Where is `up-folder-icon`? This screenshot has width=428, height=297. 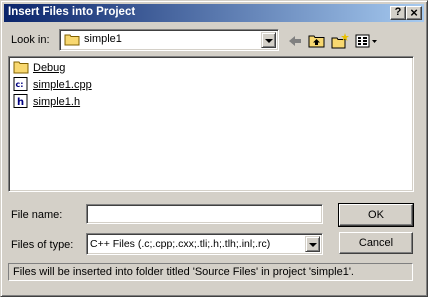 up-folder-icon is located at coordinates (317, 41).